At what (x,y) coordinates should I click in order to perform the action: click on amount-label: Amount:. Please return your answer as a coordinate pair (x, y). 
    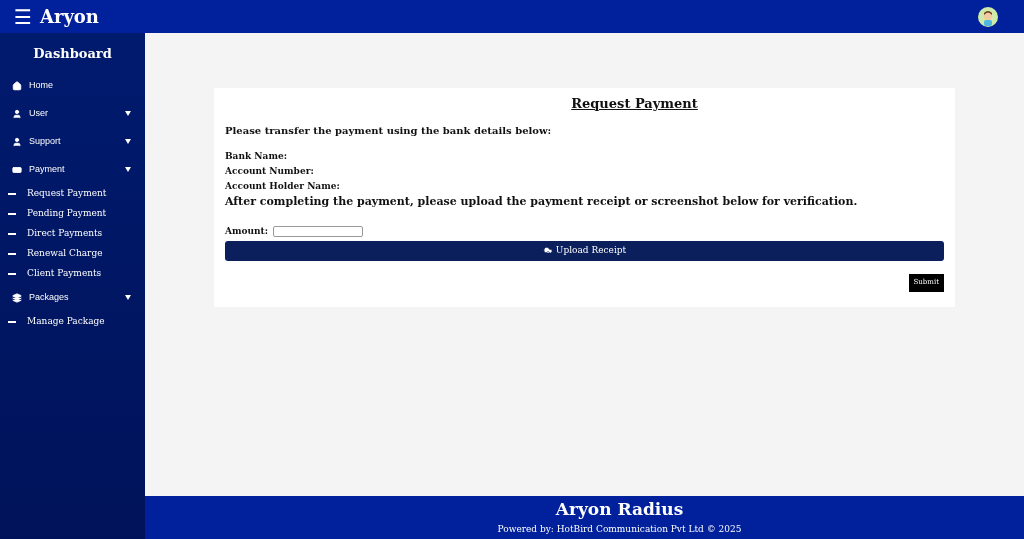
    Looking at the image, I should click on (247, 231).